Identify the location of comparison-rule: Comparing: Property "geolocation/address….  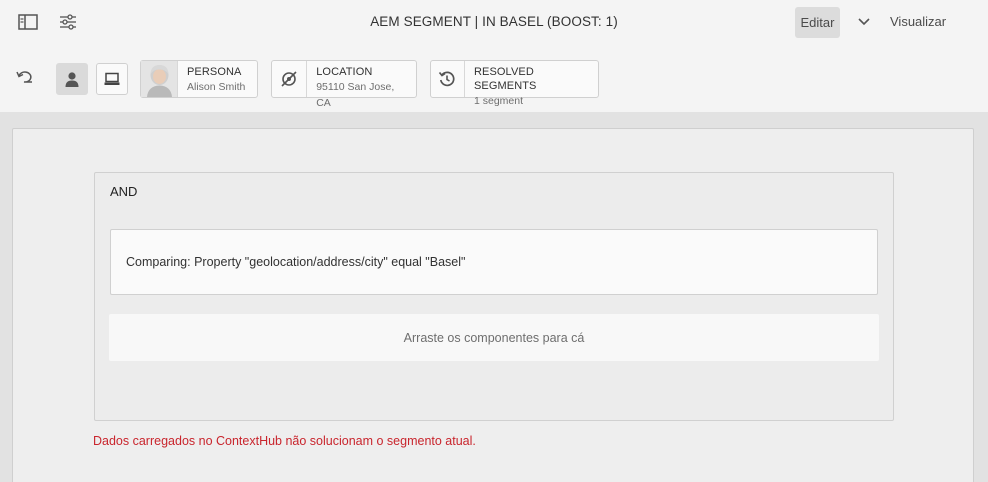
(494, 262).